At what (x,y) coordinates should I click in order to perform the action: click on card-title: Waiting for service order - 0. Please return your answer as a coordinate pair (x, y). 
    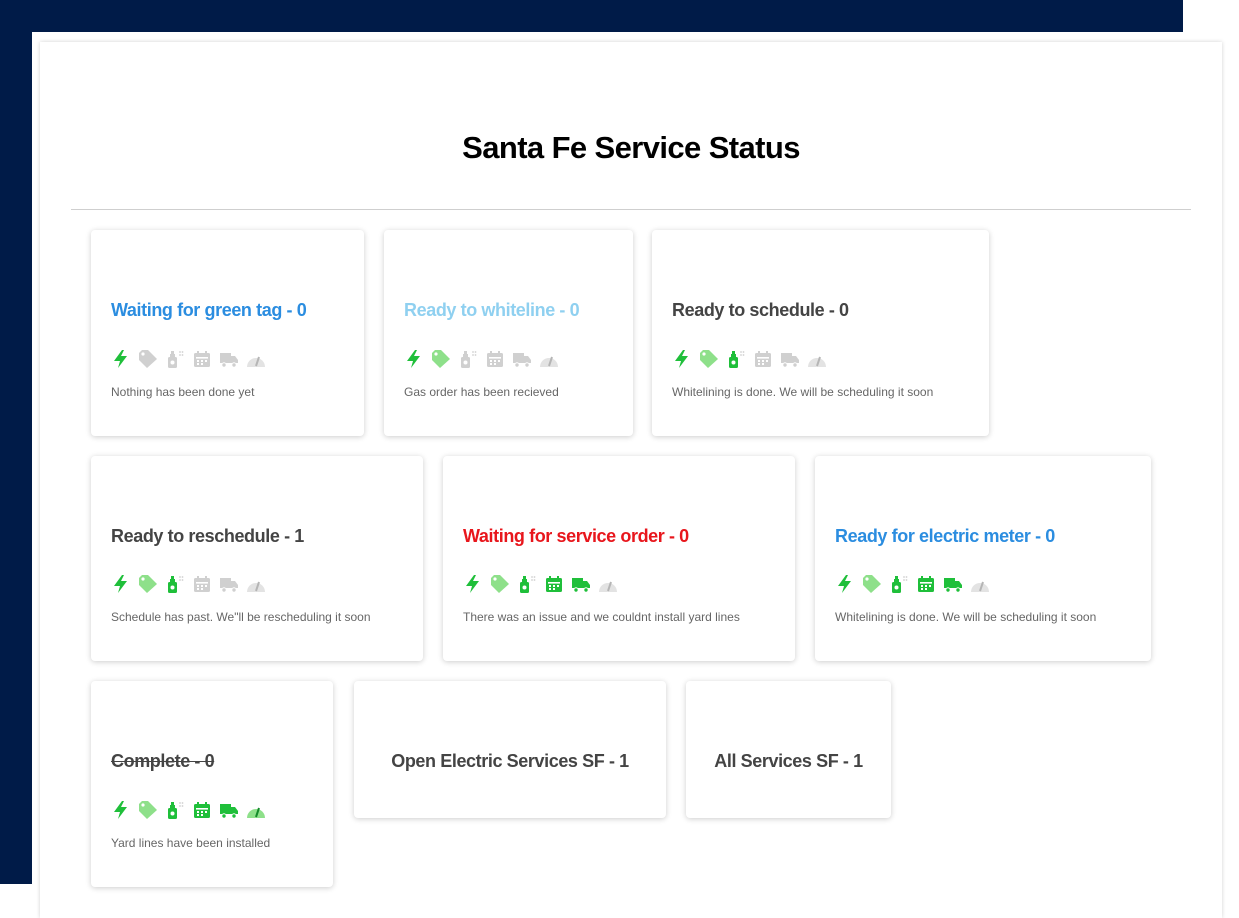
    Looking at the image, I should click on (576, 536).